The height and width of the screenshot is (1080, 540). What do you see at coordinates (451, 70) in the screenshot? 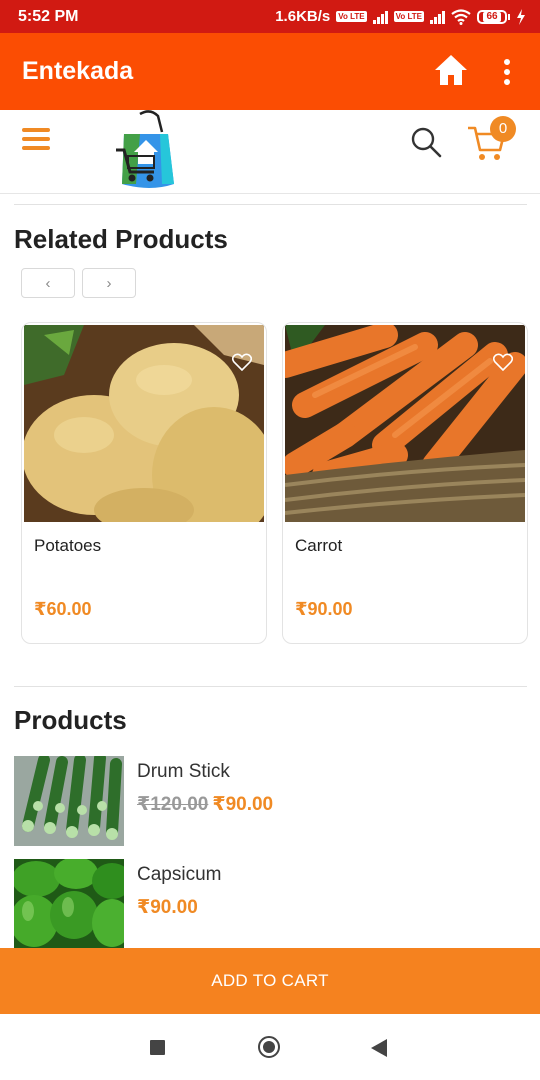
I see `home-icon` at bounding box center [451, 70].